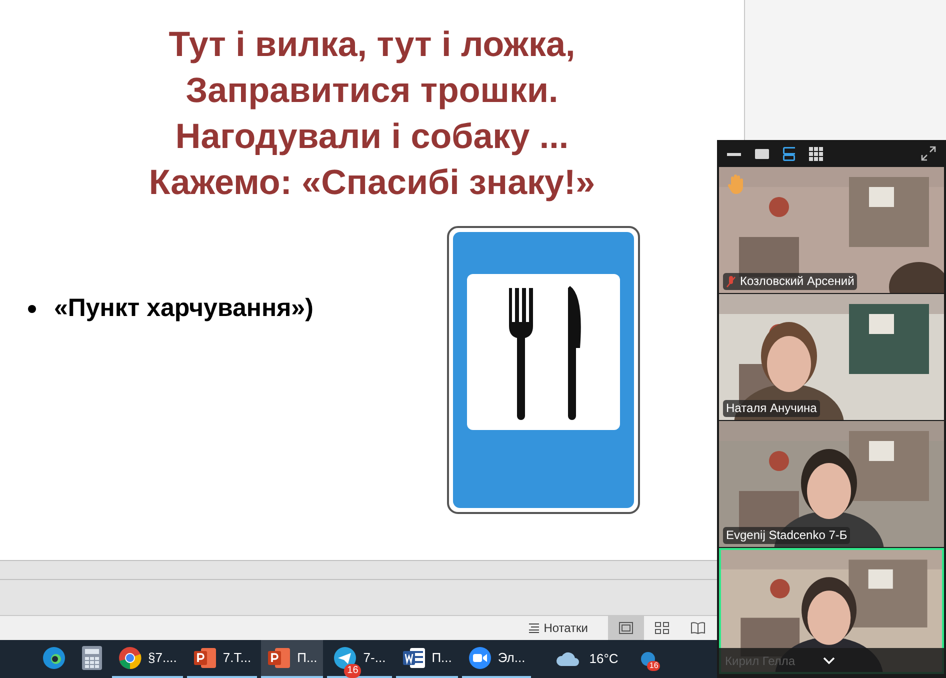  What do you see at coordinates (698, 628) in the screenshot?
I see `reading-view-icon` at bounding box center [698, 628].